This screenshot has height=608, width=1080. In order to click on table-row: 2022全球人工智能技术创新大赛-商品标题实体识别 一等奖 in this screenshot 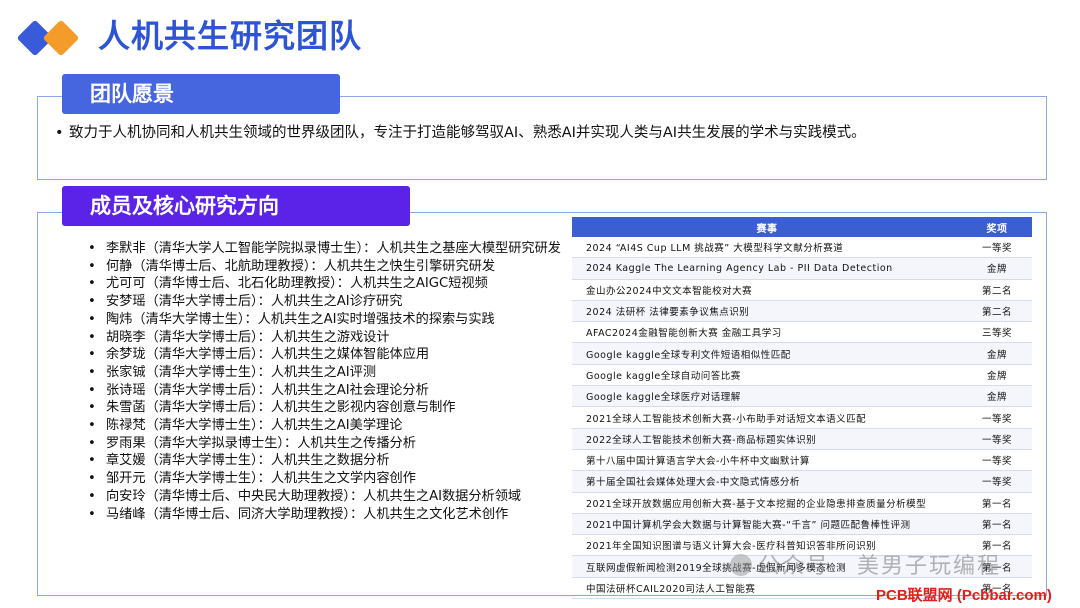, I will do `click(802, 439)`.